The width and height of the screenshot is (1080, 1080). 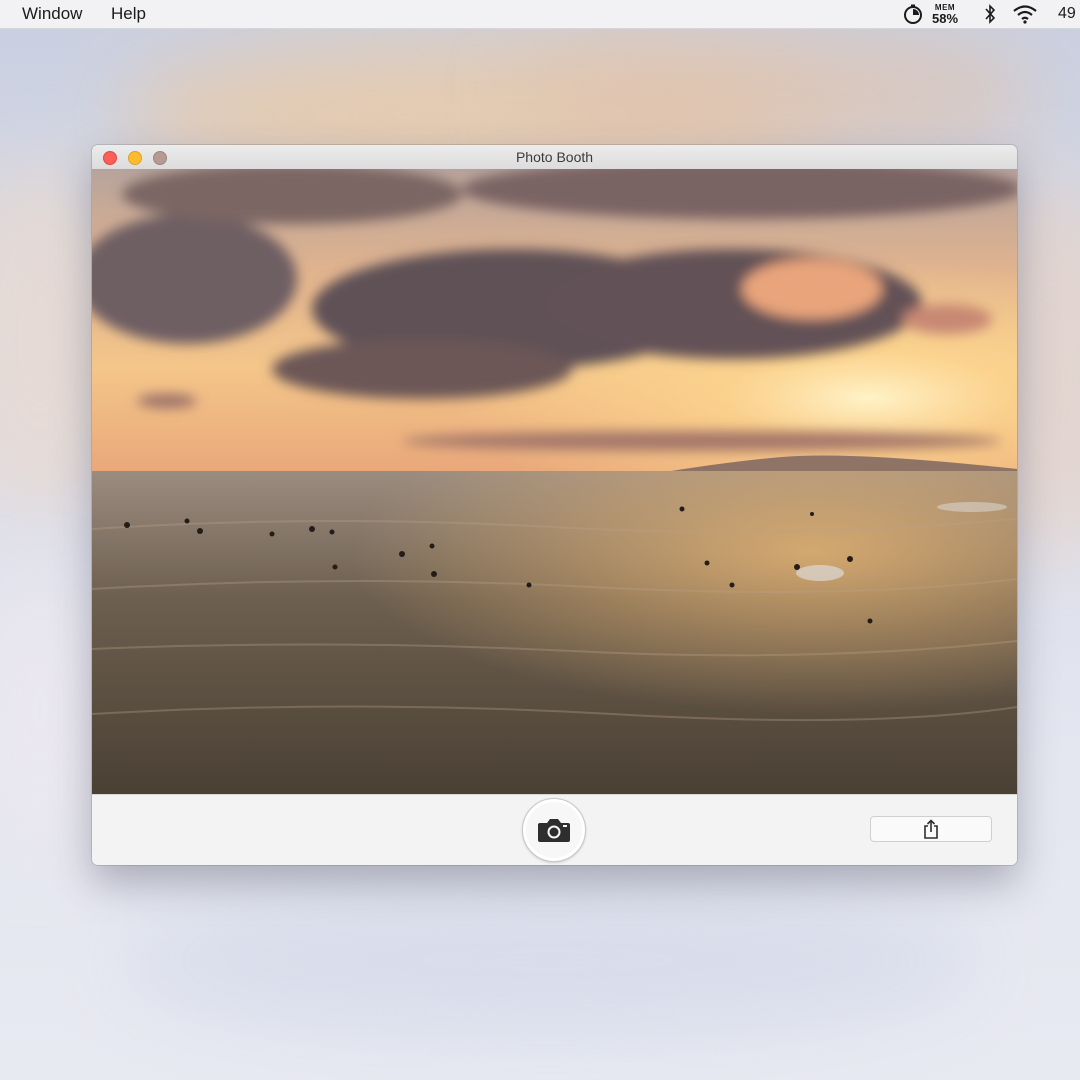 I want to click on take-photo-button, so click(x=554, y=830).